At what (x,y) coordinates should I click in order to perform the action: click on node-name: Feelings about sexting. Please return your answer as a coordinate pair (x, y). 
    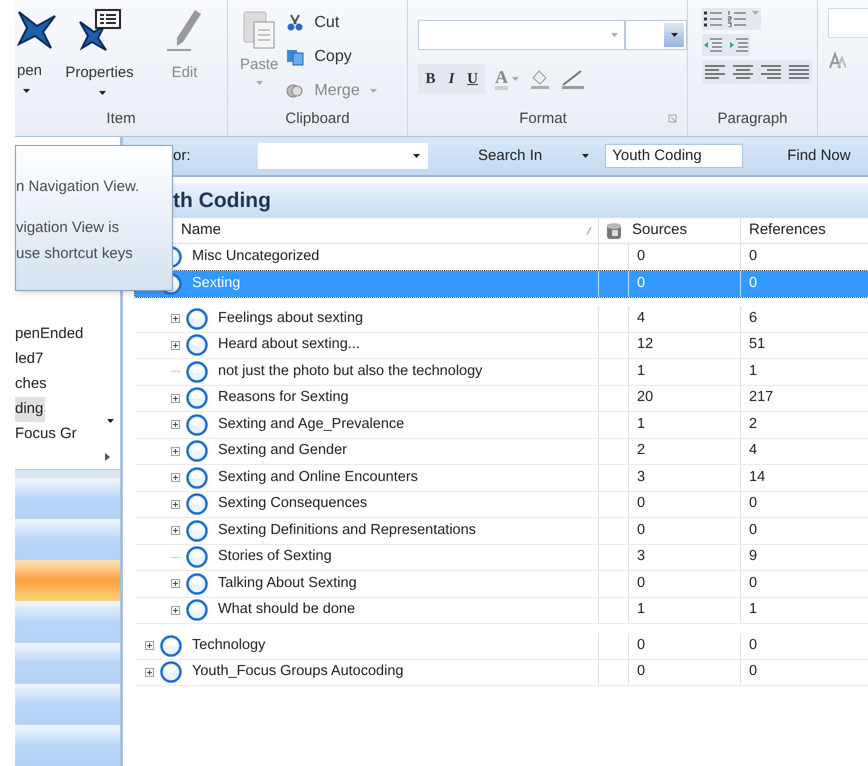
    Looking at the image, I should click on (291, 318).